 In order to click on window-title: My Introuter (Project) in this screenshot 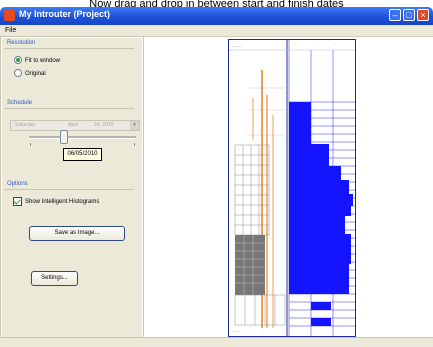, I will do `click(65, 14)`.